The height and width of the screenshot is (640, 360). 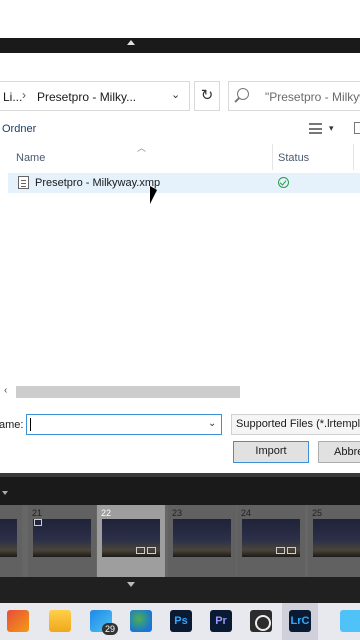 I want to click on start-icon, so click(x=18, y=621).